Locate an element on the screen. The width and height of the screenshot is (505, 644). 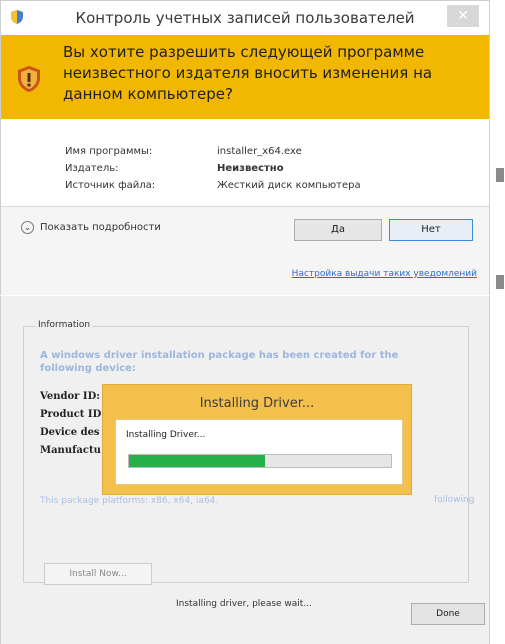
info-row-publisher: Издатель: Неизвестно is located at coordinates (213, 168).